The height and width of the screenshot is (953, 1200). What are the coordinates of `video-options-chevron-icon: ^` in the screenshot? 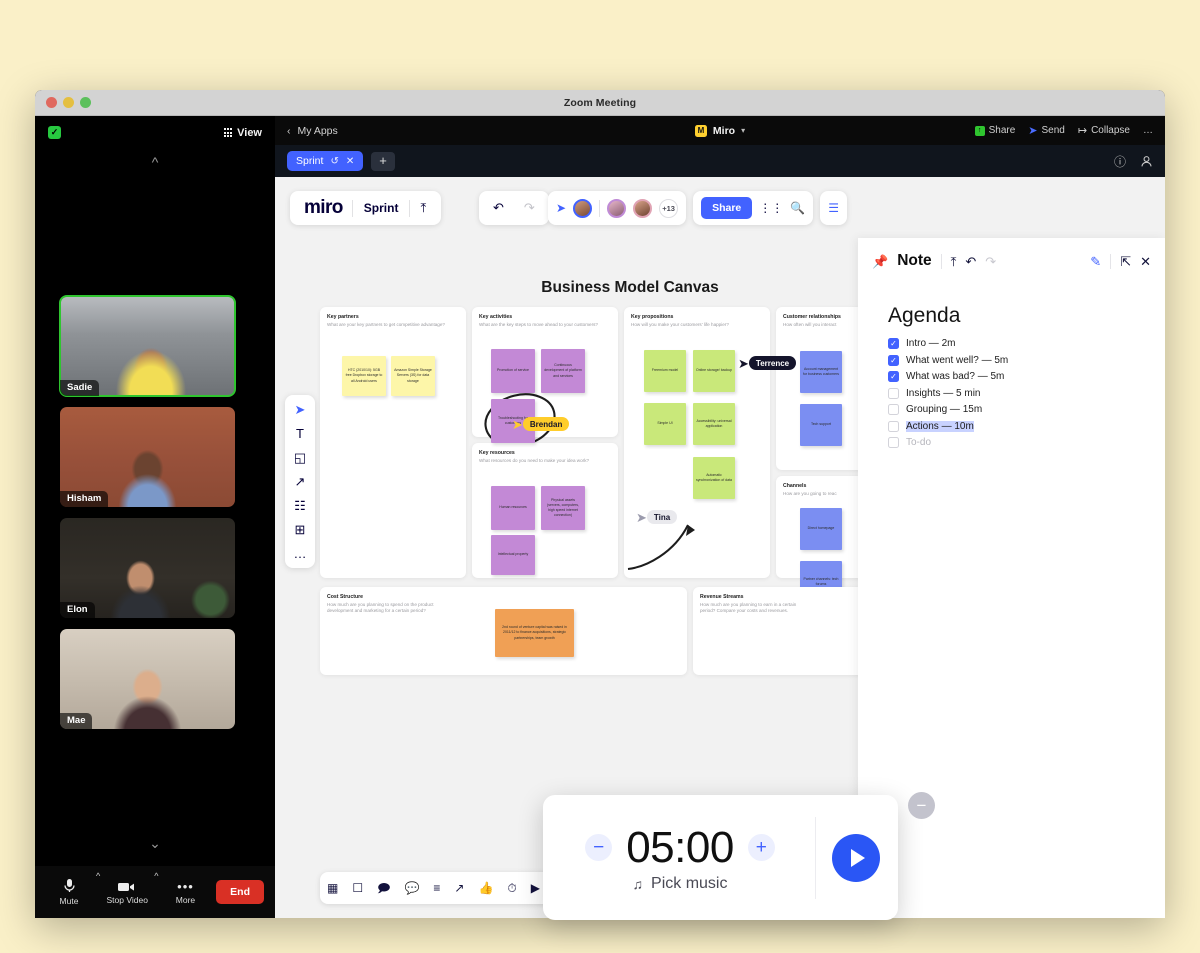 It's located at (156, 876).